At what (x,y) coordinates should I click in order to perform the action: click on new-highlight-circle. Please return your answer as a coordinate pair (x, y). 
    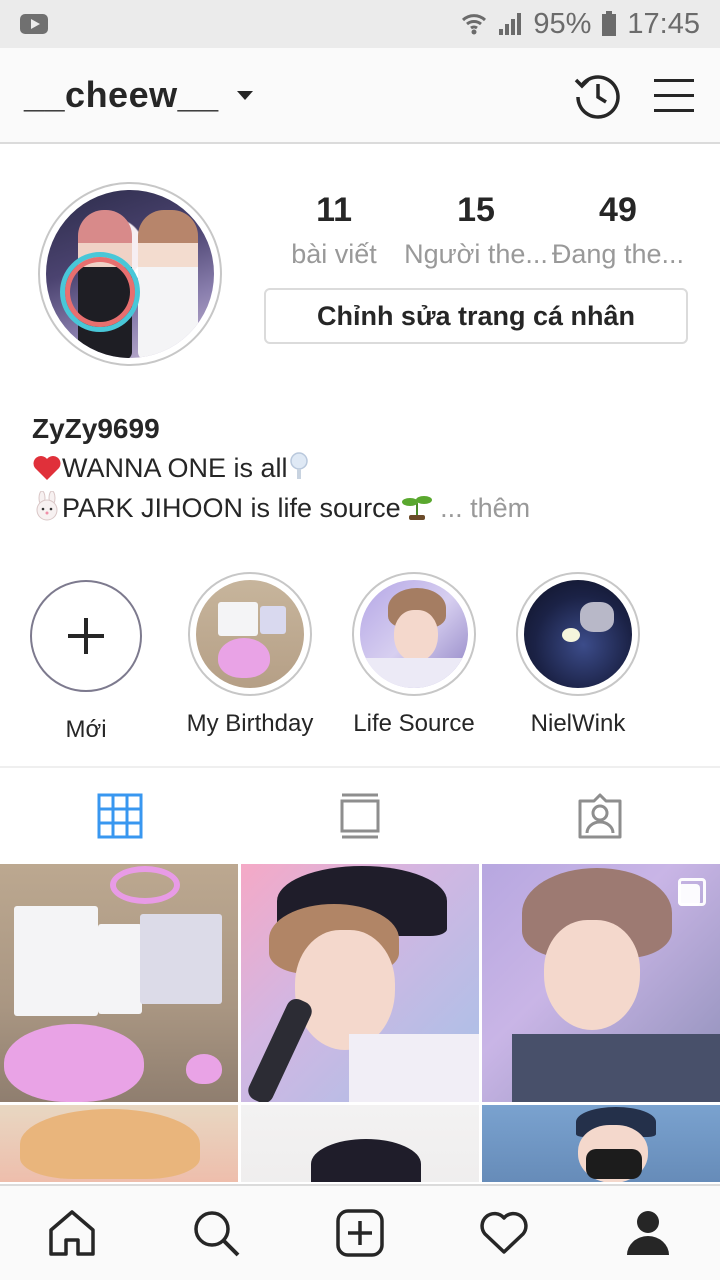
    Looking at the image, I should click on (86, 636).